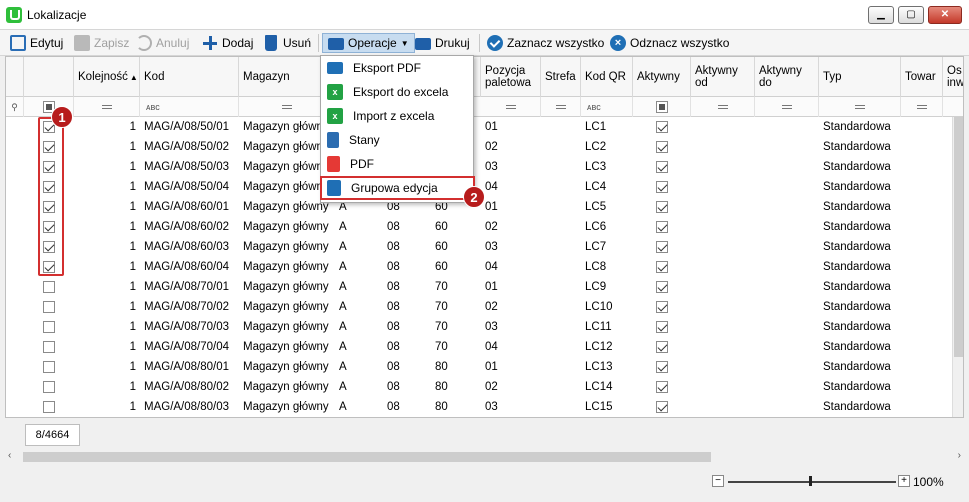  Describe the element at coordinates (397, 140) in the screenshot. I see `menu-item-stock: Stany` at that location.